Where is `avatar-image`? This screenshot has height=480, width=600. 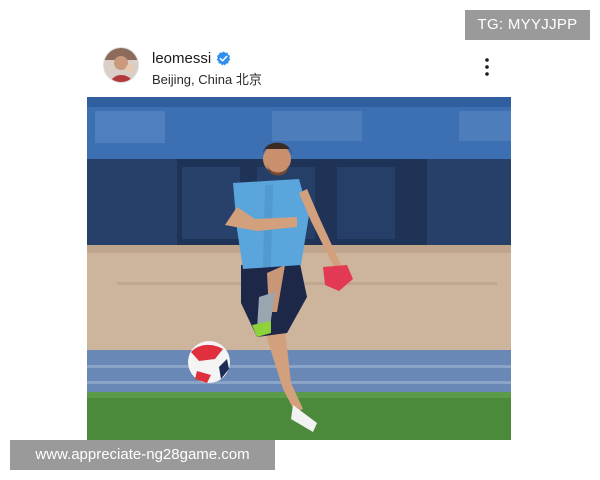
avatar-image is located at coordinates (121, 65).